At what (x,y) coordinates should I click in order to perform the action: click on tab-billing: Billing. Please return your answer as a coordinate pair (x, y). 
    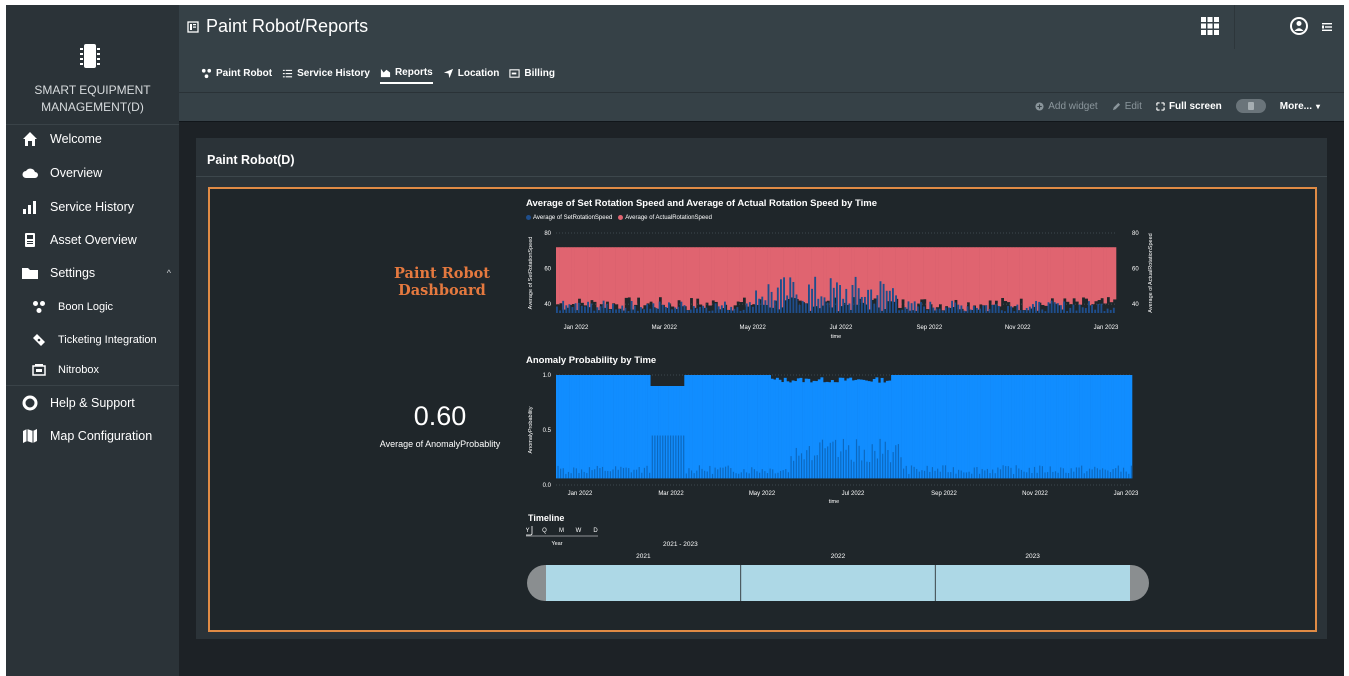
    Looking at the image, I should click on (532, 73).